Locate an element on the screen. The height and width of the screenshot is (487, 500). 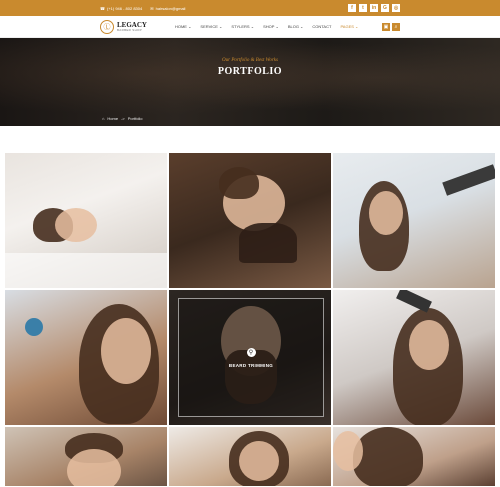
contact-info: ☎ (+1) 946 - 802 8304 ✉ hairsalon@gmail is located at coordinates (142, 8).